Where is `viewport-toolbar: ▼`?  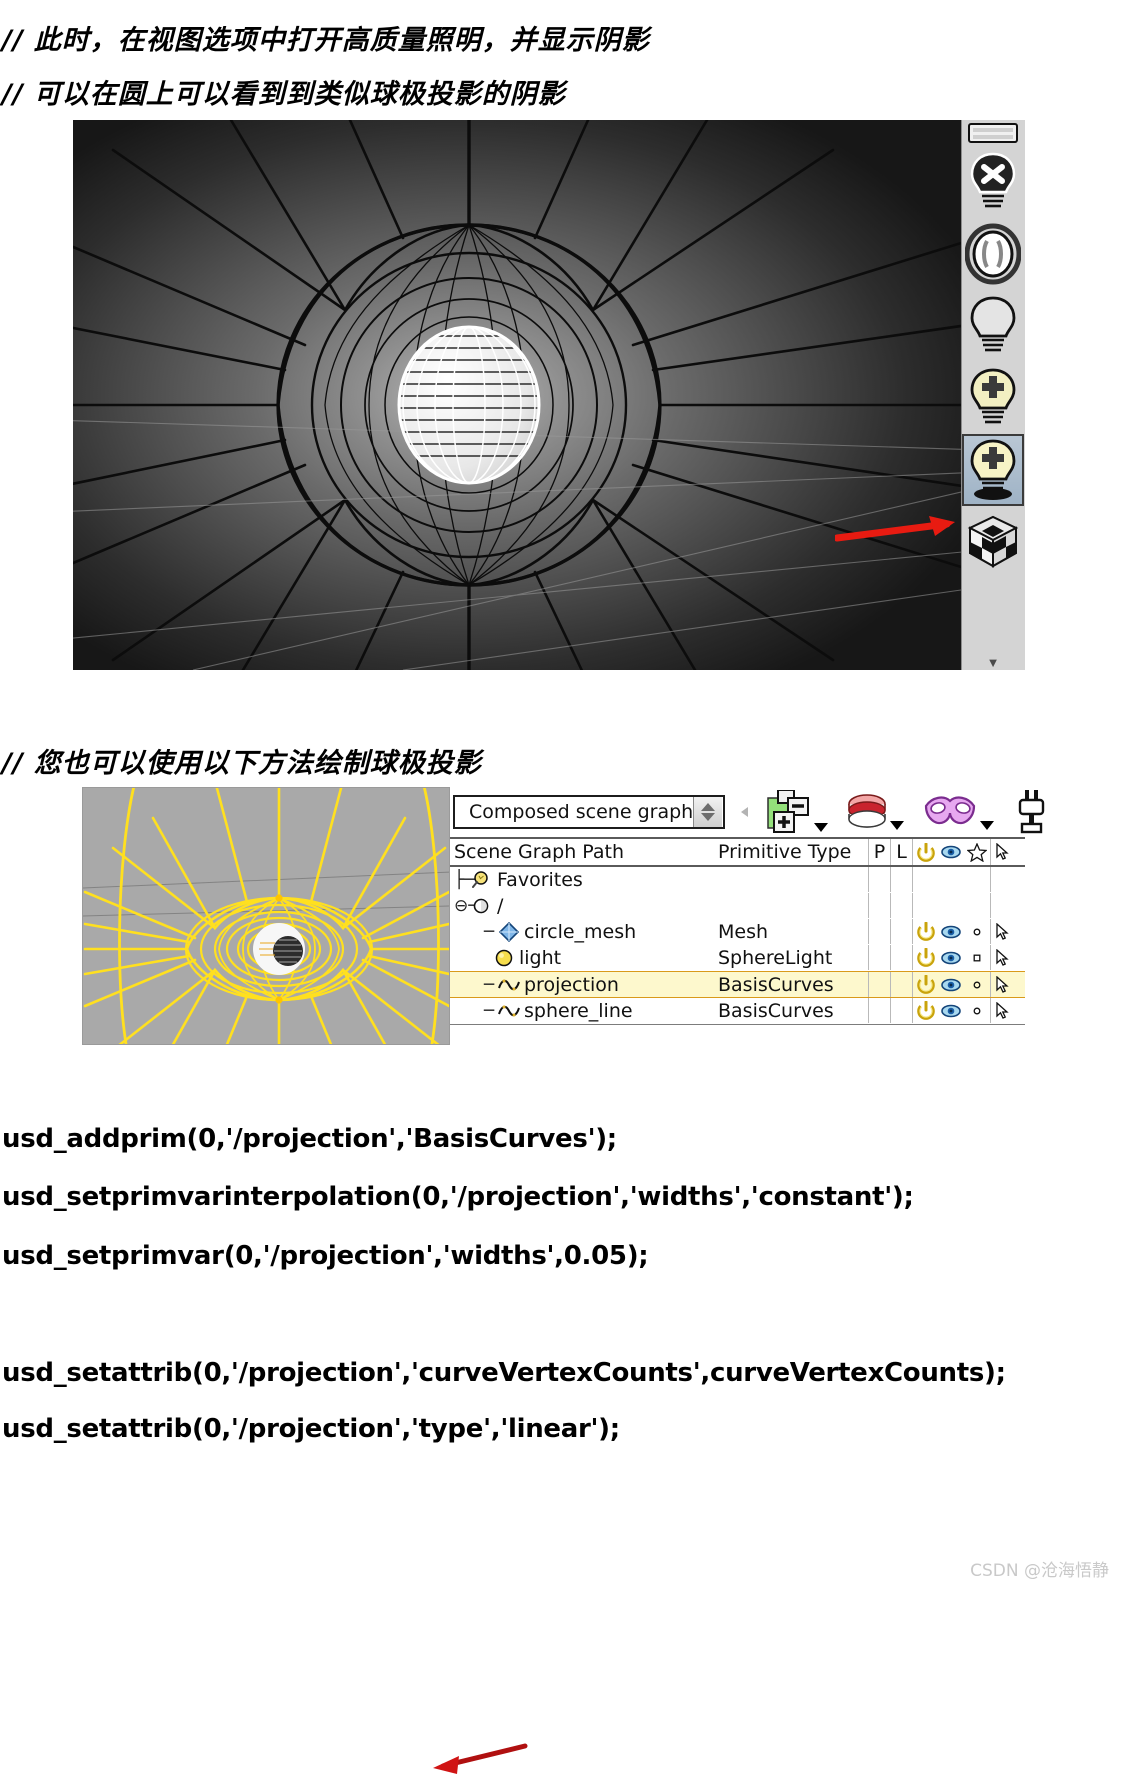
viewport-toolbar: ▼ is located at coordinates (993, 395).